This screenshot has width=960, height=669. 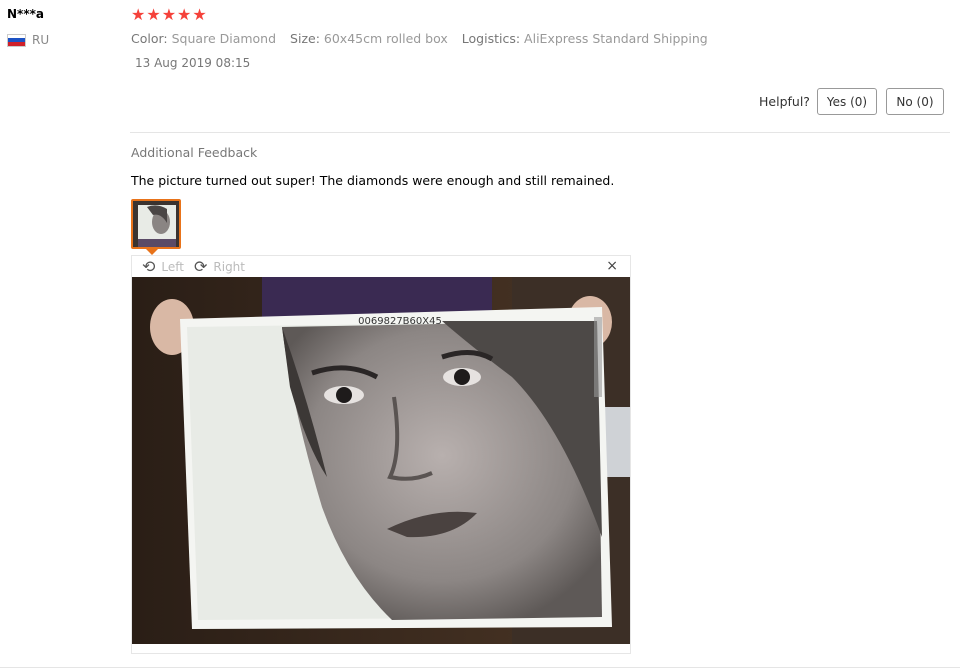 I want to click on rotate-left-button: ⟲ Left, so click(x=163, y=266).